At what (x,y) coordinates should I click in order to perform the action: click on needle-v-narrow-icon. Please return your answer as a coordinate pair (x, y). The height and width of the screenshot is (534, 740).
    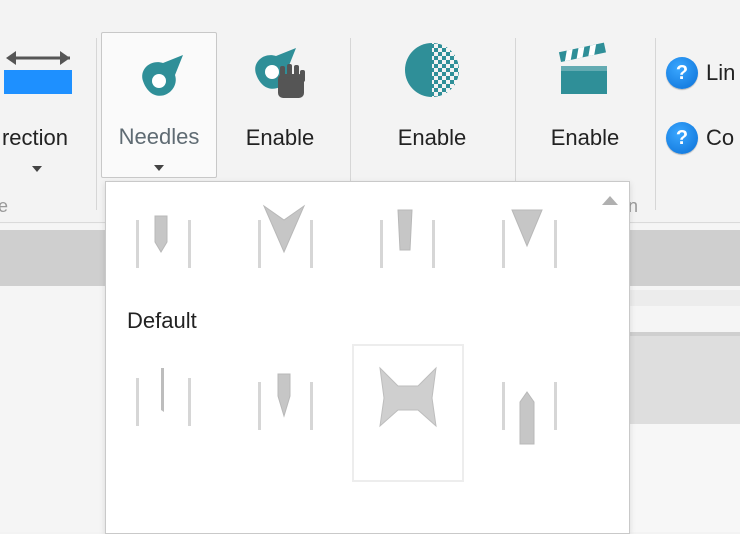
    Looking at the image, I should click on (529, 238).